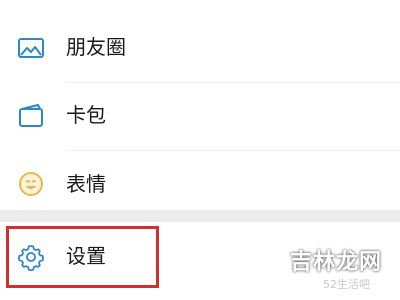 Image resolution: width=400 pixels, height=300 pixels. Describe the element at coordinates (31, 48) in the screenshot. I see `moments-photo-icon` at that location.